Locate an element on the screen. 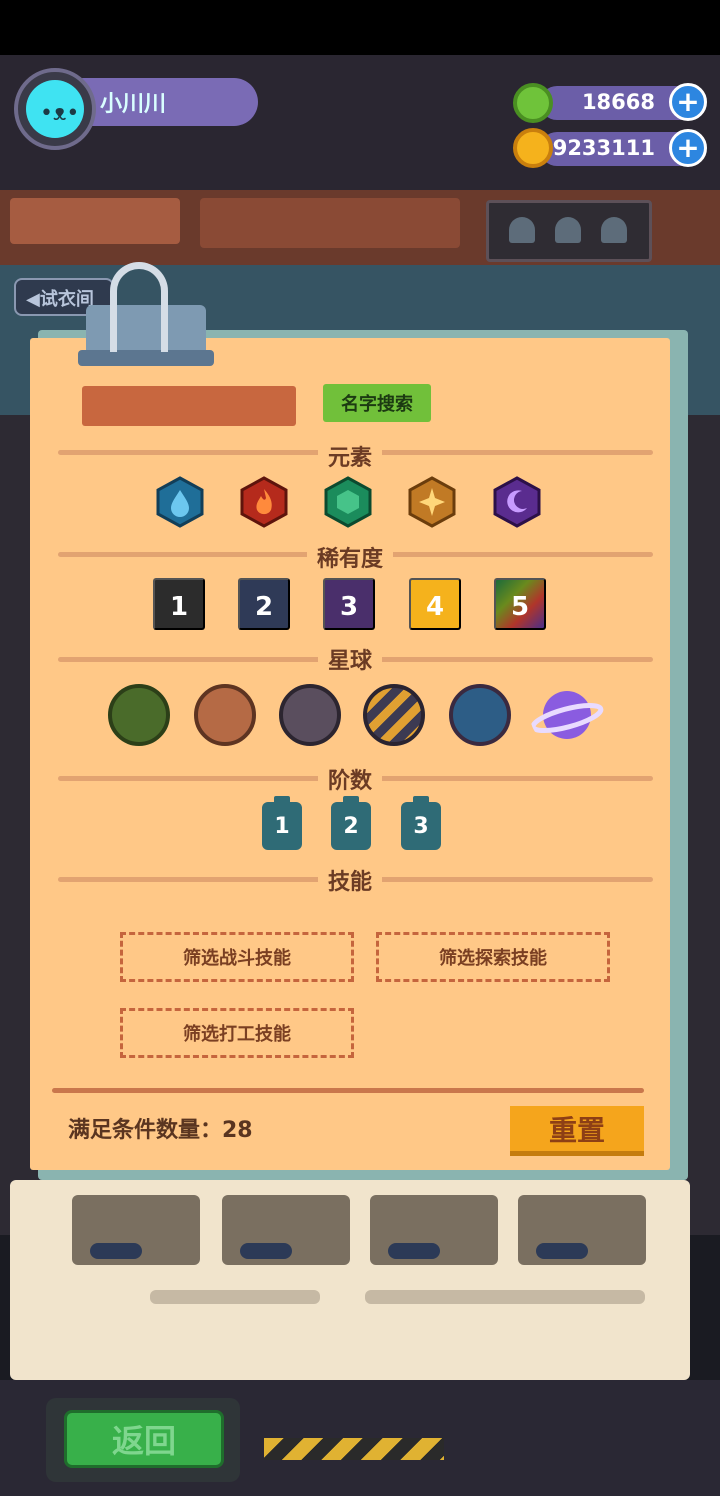  planet-purple-ringed-icon is located at coordinates (567, 715).